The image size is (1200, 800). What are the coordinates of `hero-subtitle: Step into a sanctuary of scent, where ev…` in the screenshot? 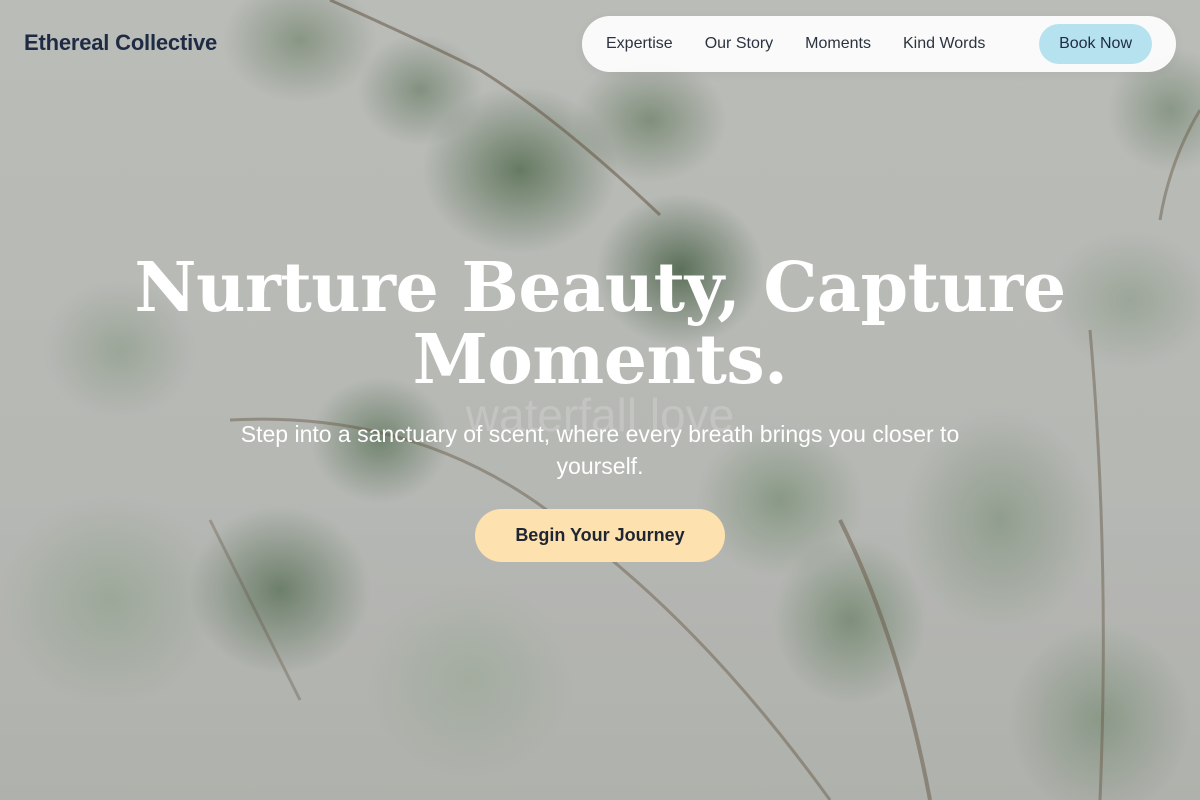 It's located at (600, 450).